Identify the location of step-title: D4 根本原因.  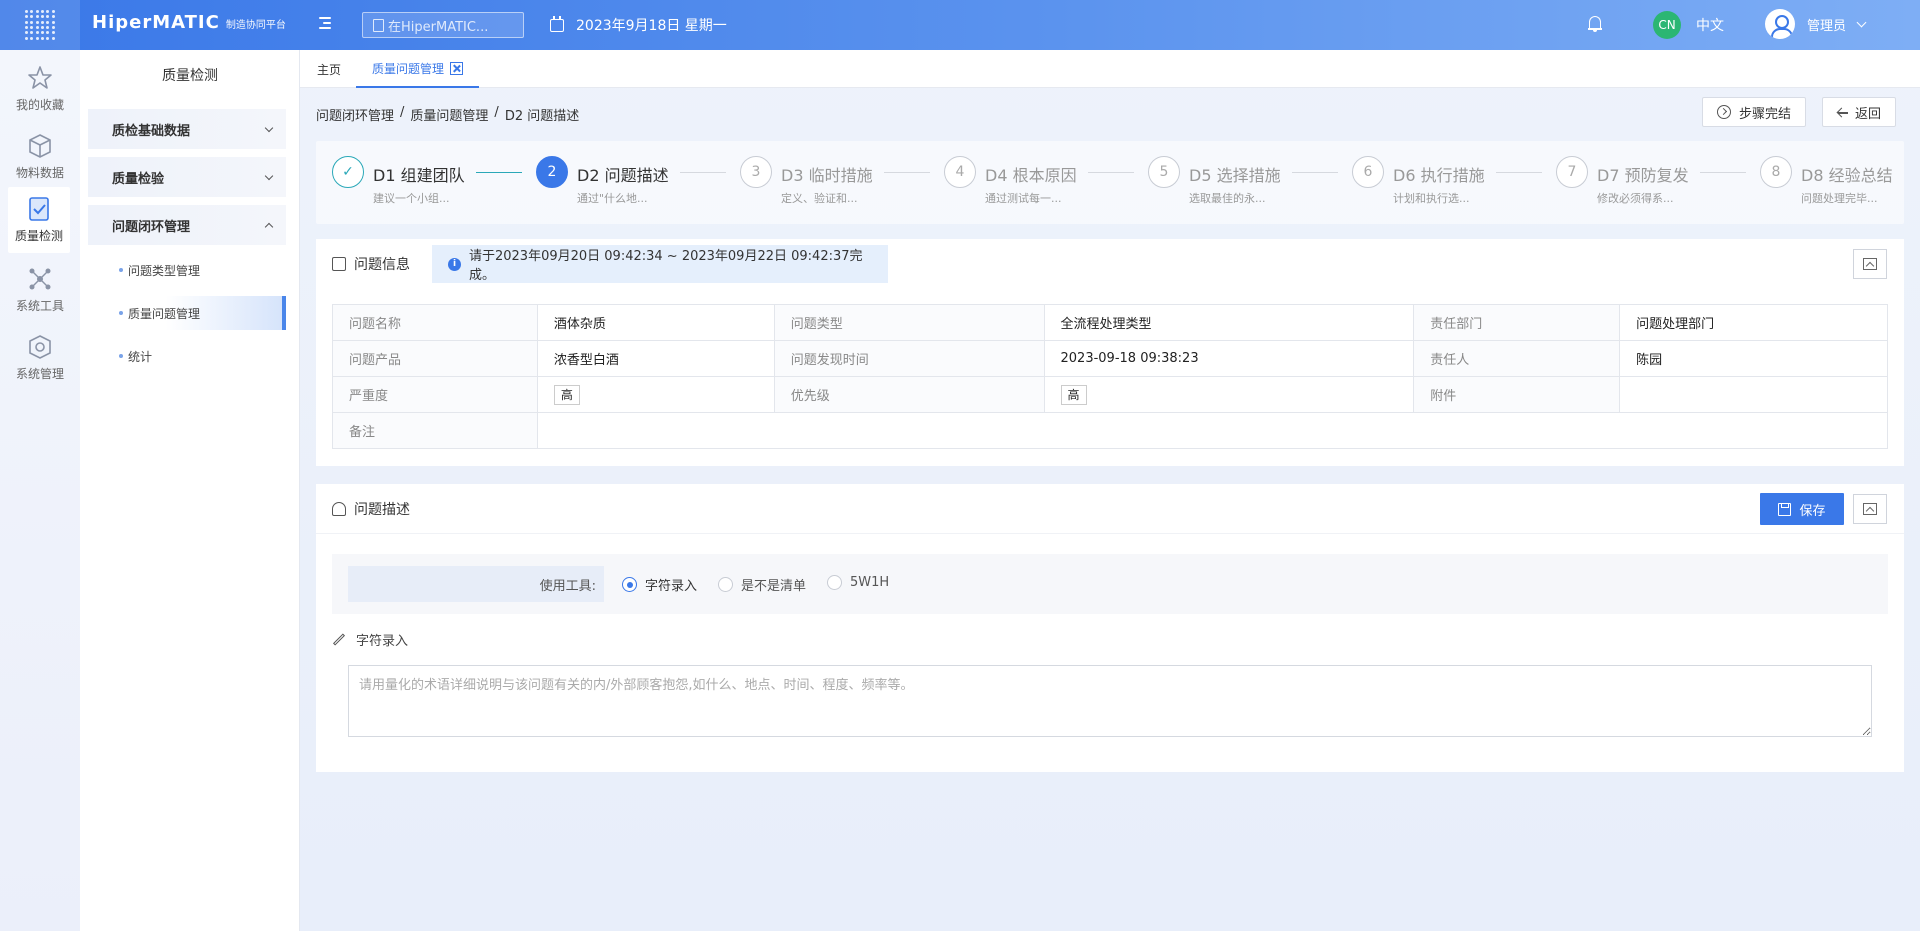
(1031, 175).